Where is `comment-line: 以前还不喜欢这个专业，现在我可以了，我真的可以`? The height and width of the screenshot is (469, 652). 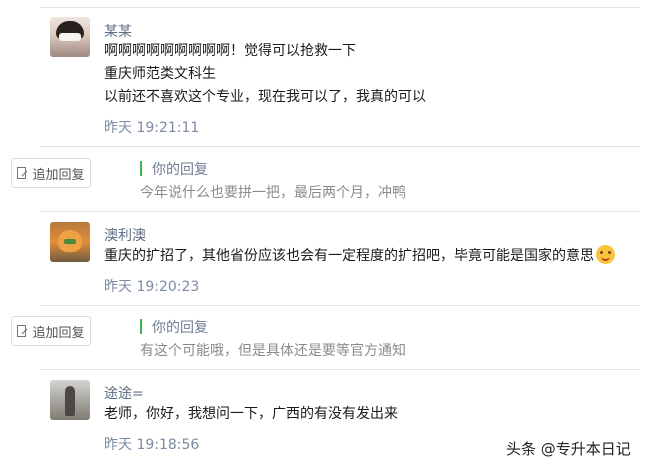
comment-line: 以前还不喜欢这个专业，现在我可以了，我真的可以 is located at coordinates (265, 97).